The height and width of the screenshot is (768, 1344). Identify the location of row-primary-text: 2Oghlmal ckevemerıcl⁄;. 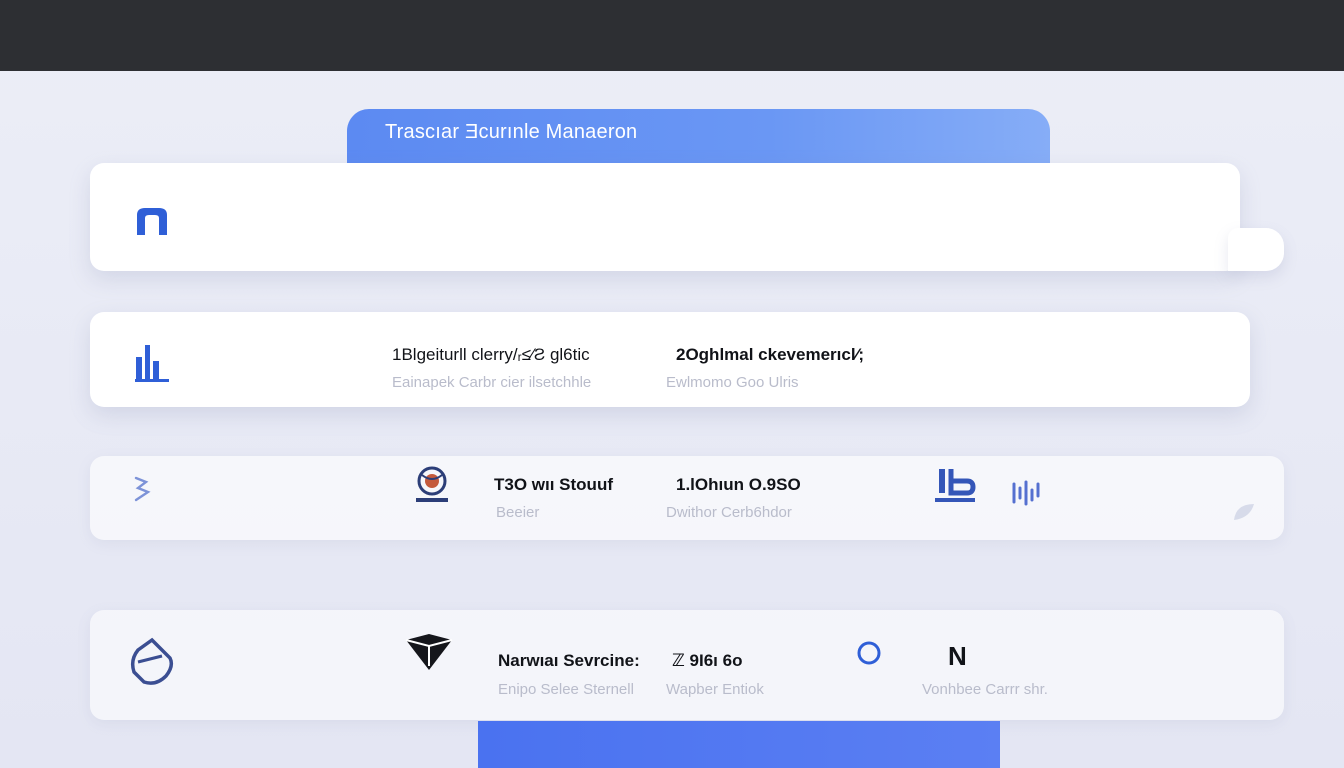
(770, 354).